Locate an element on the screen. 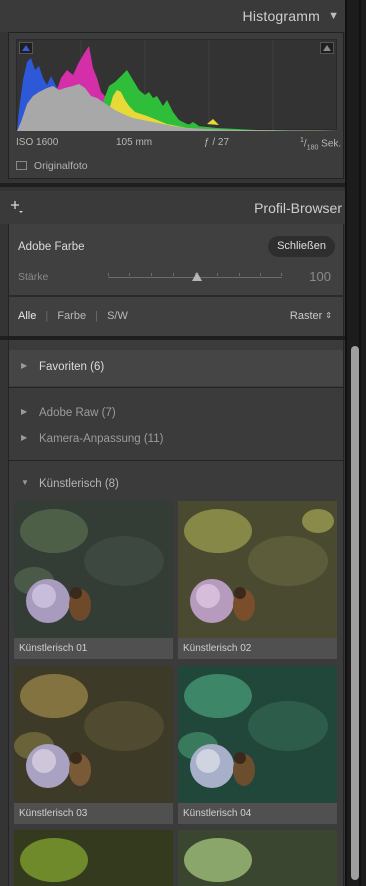 The width and height of the screenshot is (366, 886). original-photo-label: Originalfoto is located at coordinates (60, 166).